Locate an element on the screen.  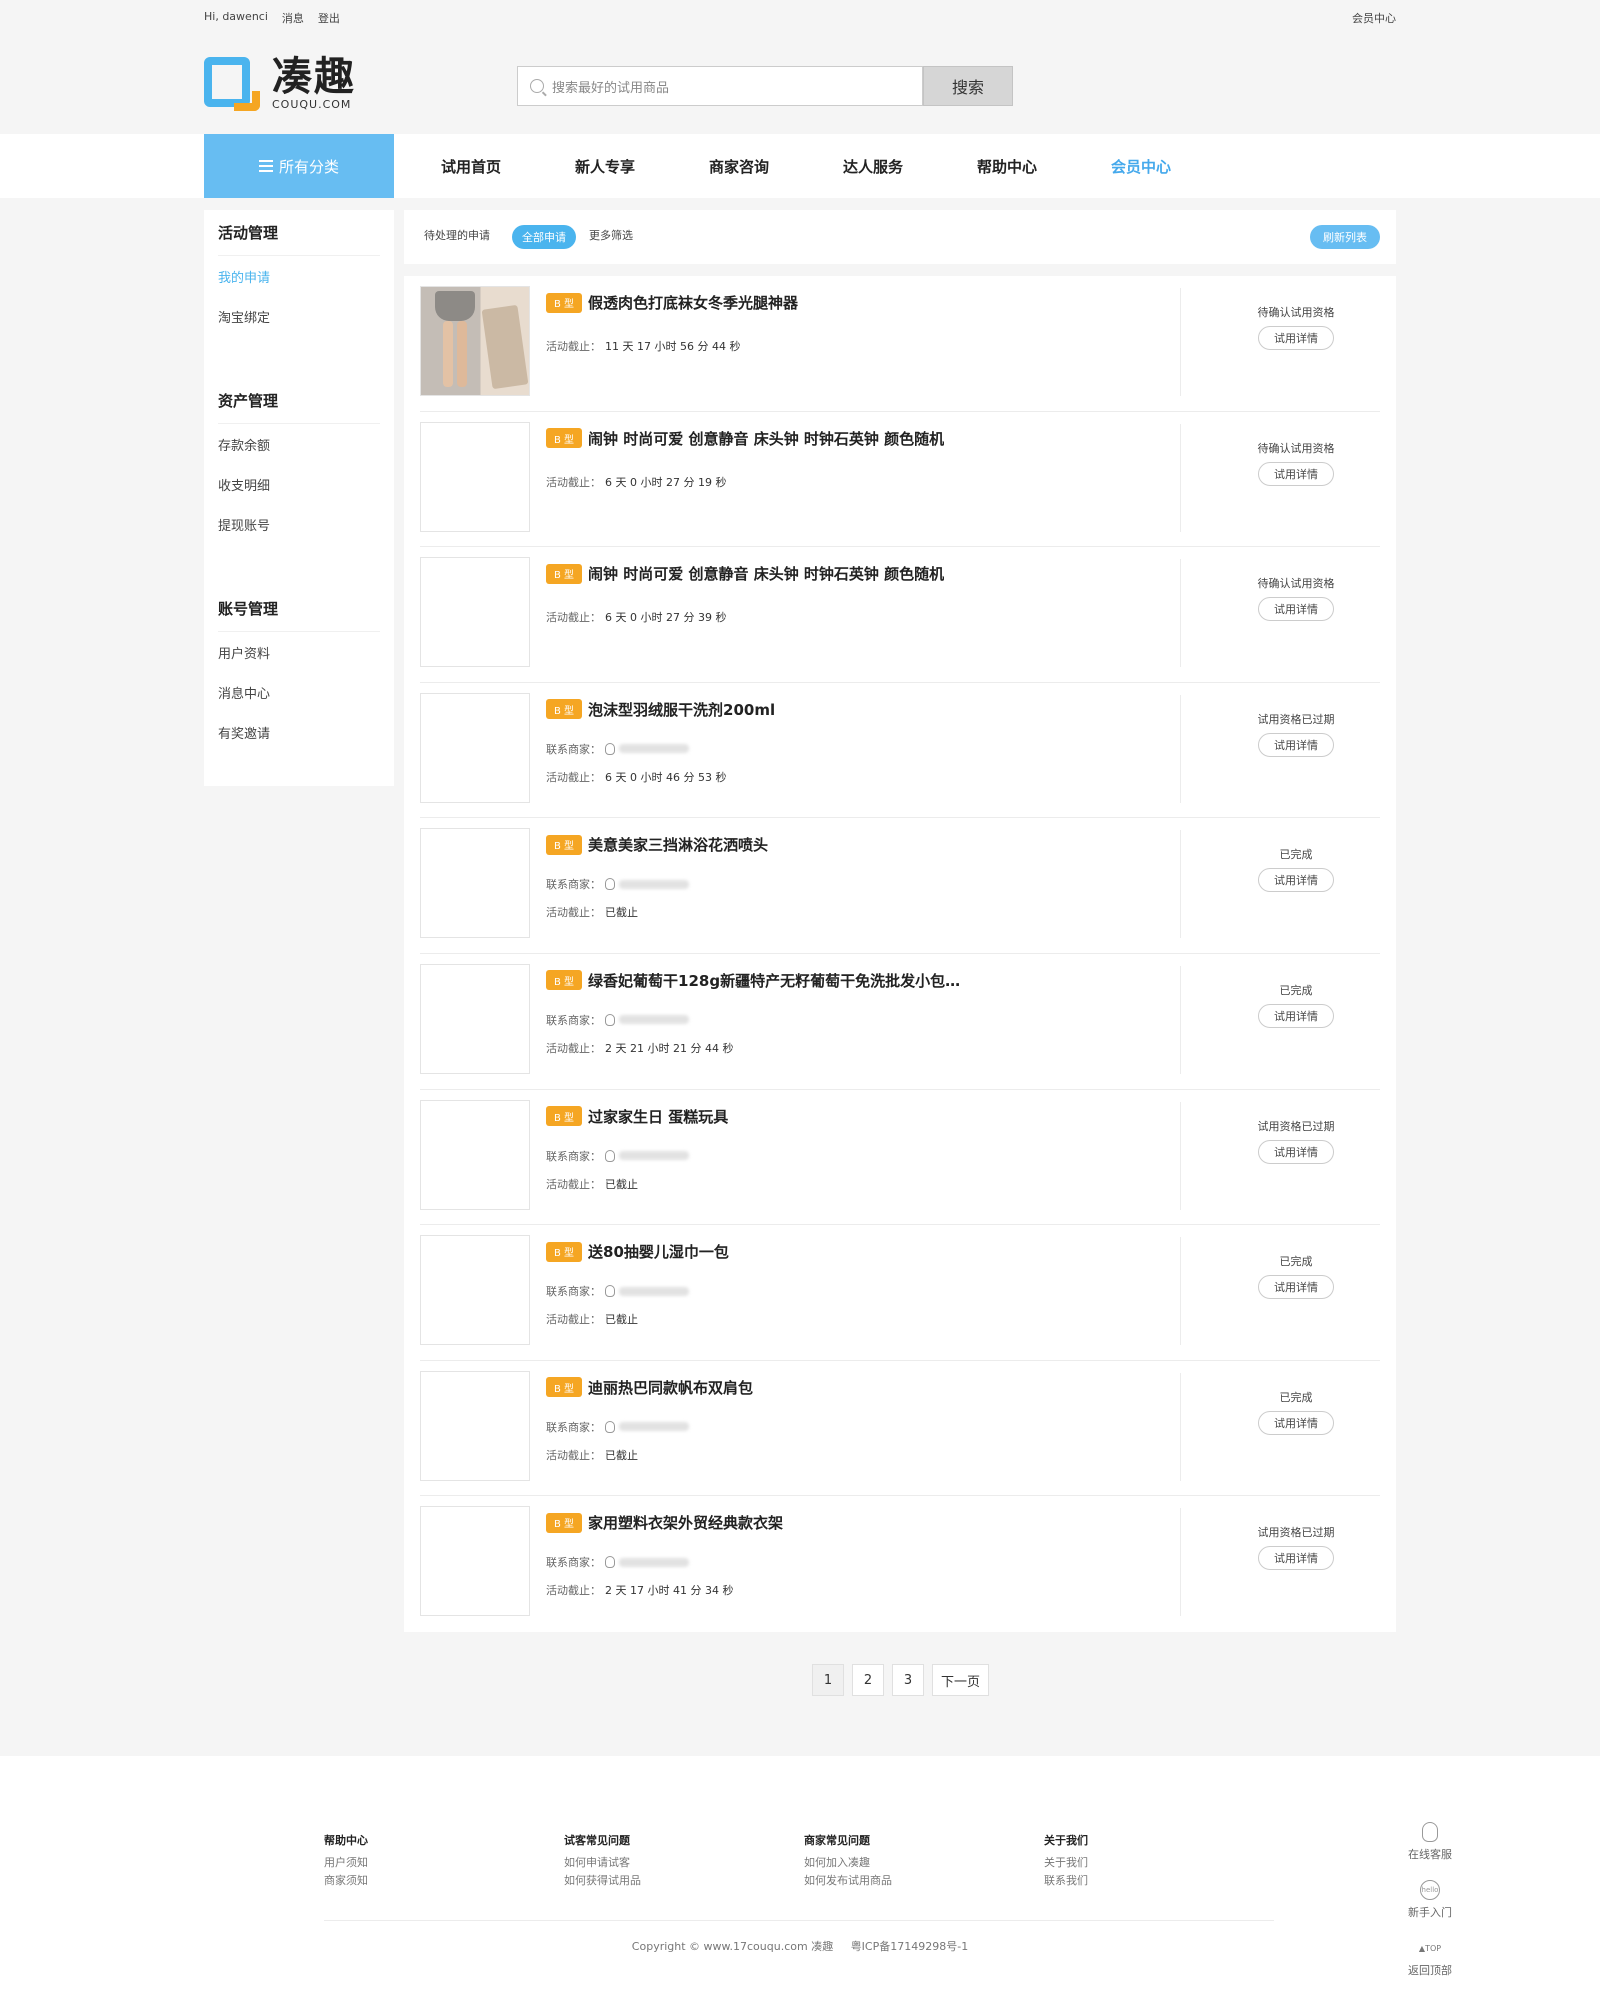
filter-pending: 待处理的申请 is located at coordinates (457, 235).